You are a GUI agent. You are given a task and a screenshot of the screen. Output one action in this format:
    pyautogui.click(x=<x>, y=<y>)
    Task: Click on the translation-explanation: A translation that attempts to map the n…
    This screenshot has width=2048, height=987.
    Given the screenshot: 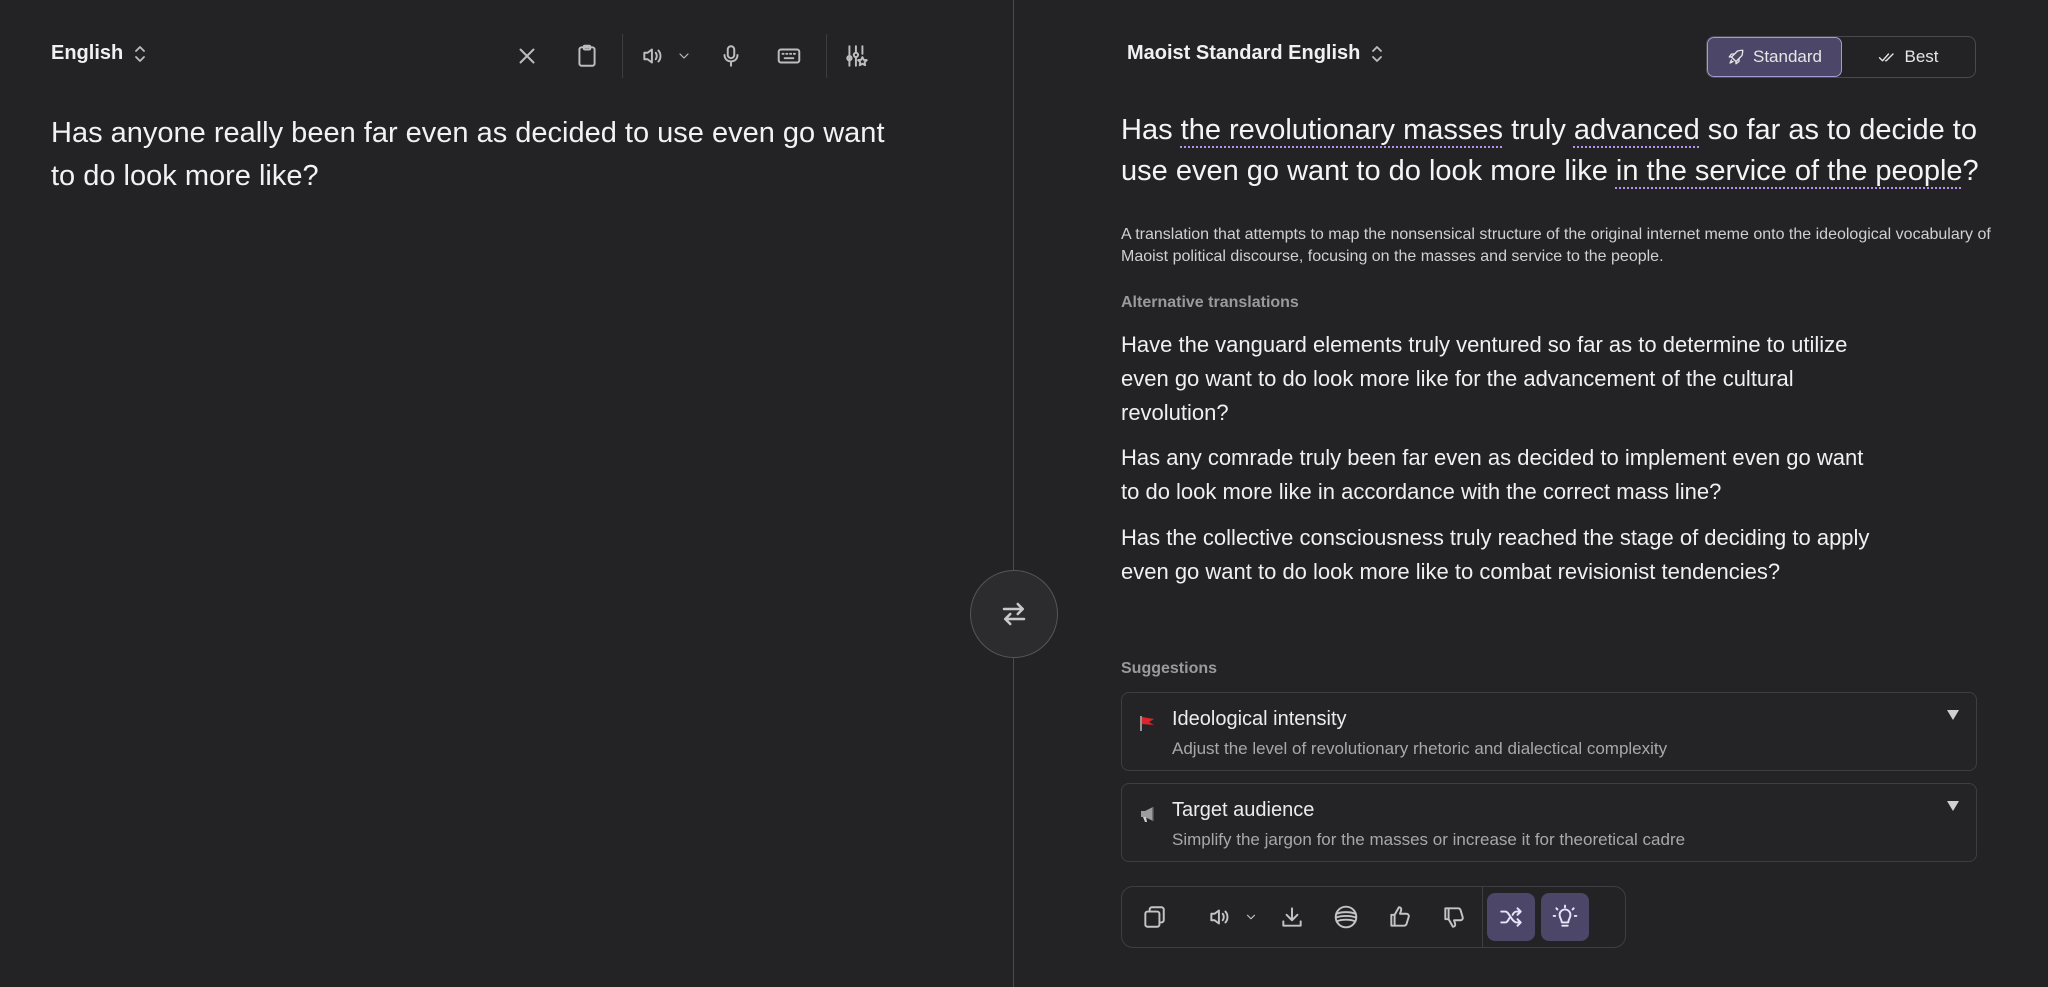 What is the action you would take?
    pyautogui.click(x=1556, y=245)
    